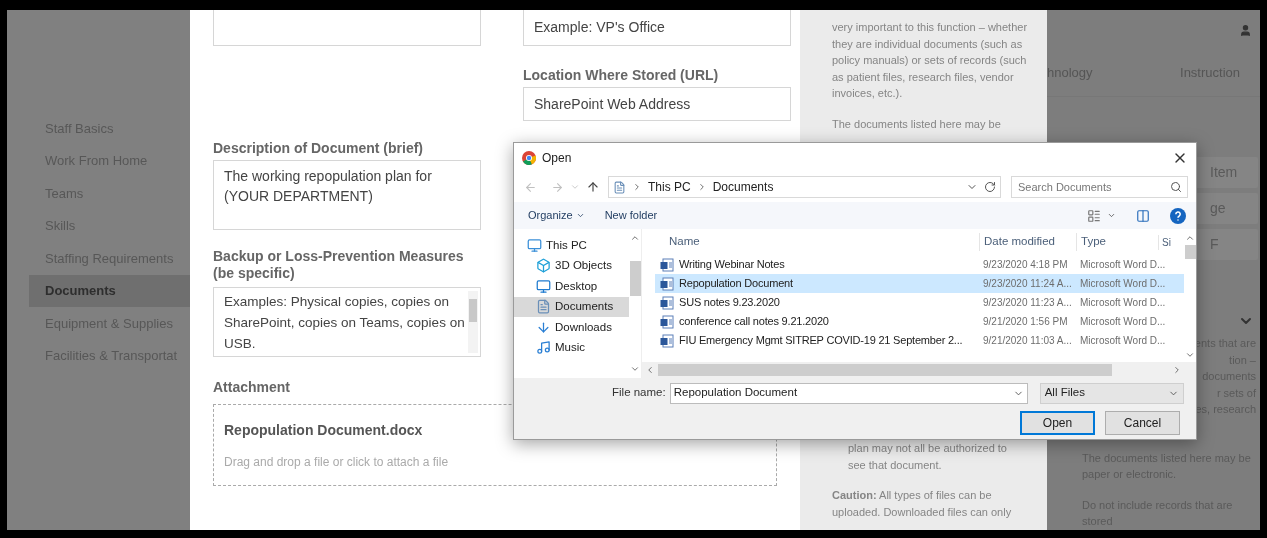  What do you see at coordinates (917, 124) in the screenshot?
I see `help-text: The documents listed here may be` at bounding box center [917, 124].